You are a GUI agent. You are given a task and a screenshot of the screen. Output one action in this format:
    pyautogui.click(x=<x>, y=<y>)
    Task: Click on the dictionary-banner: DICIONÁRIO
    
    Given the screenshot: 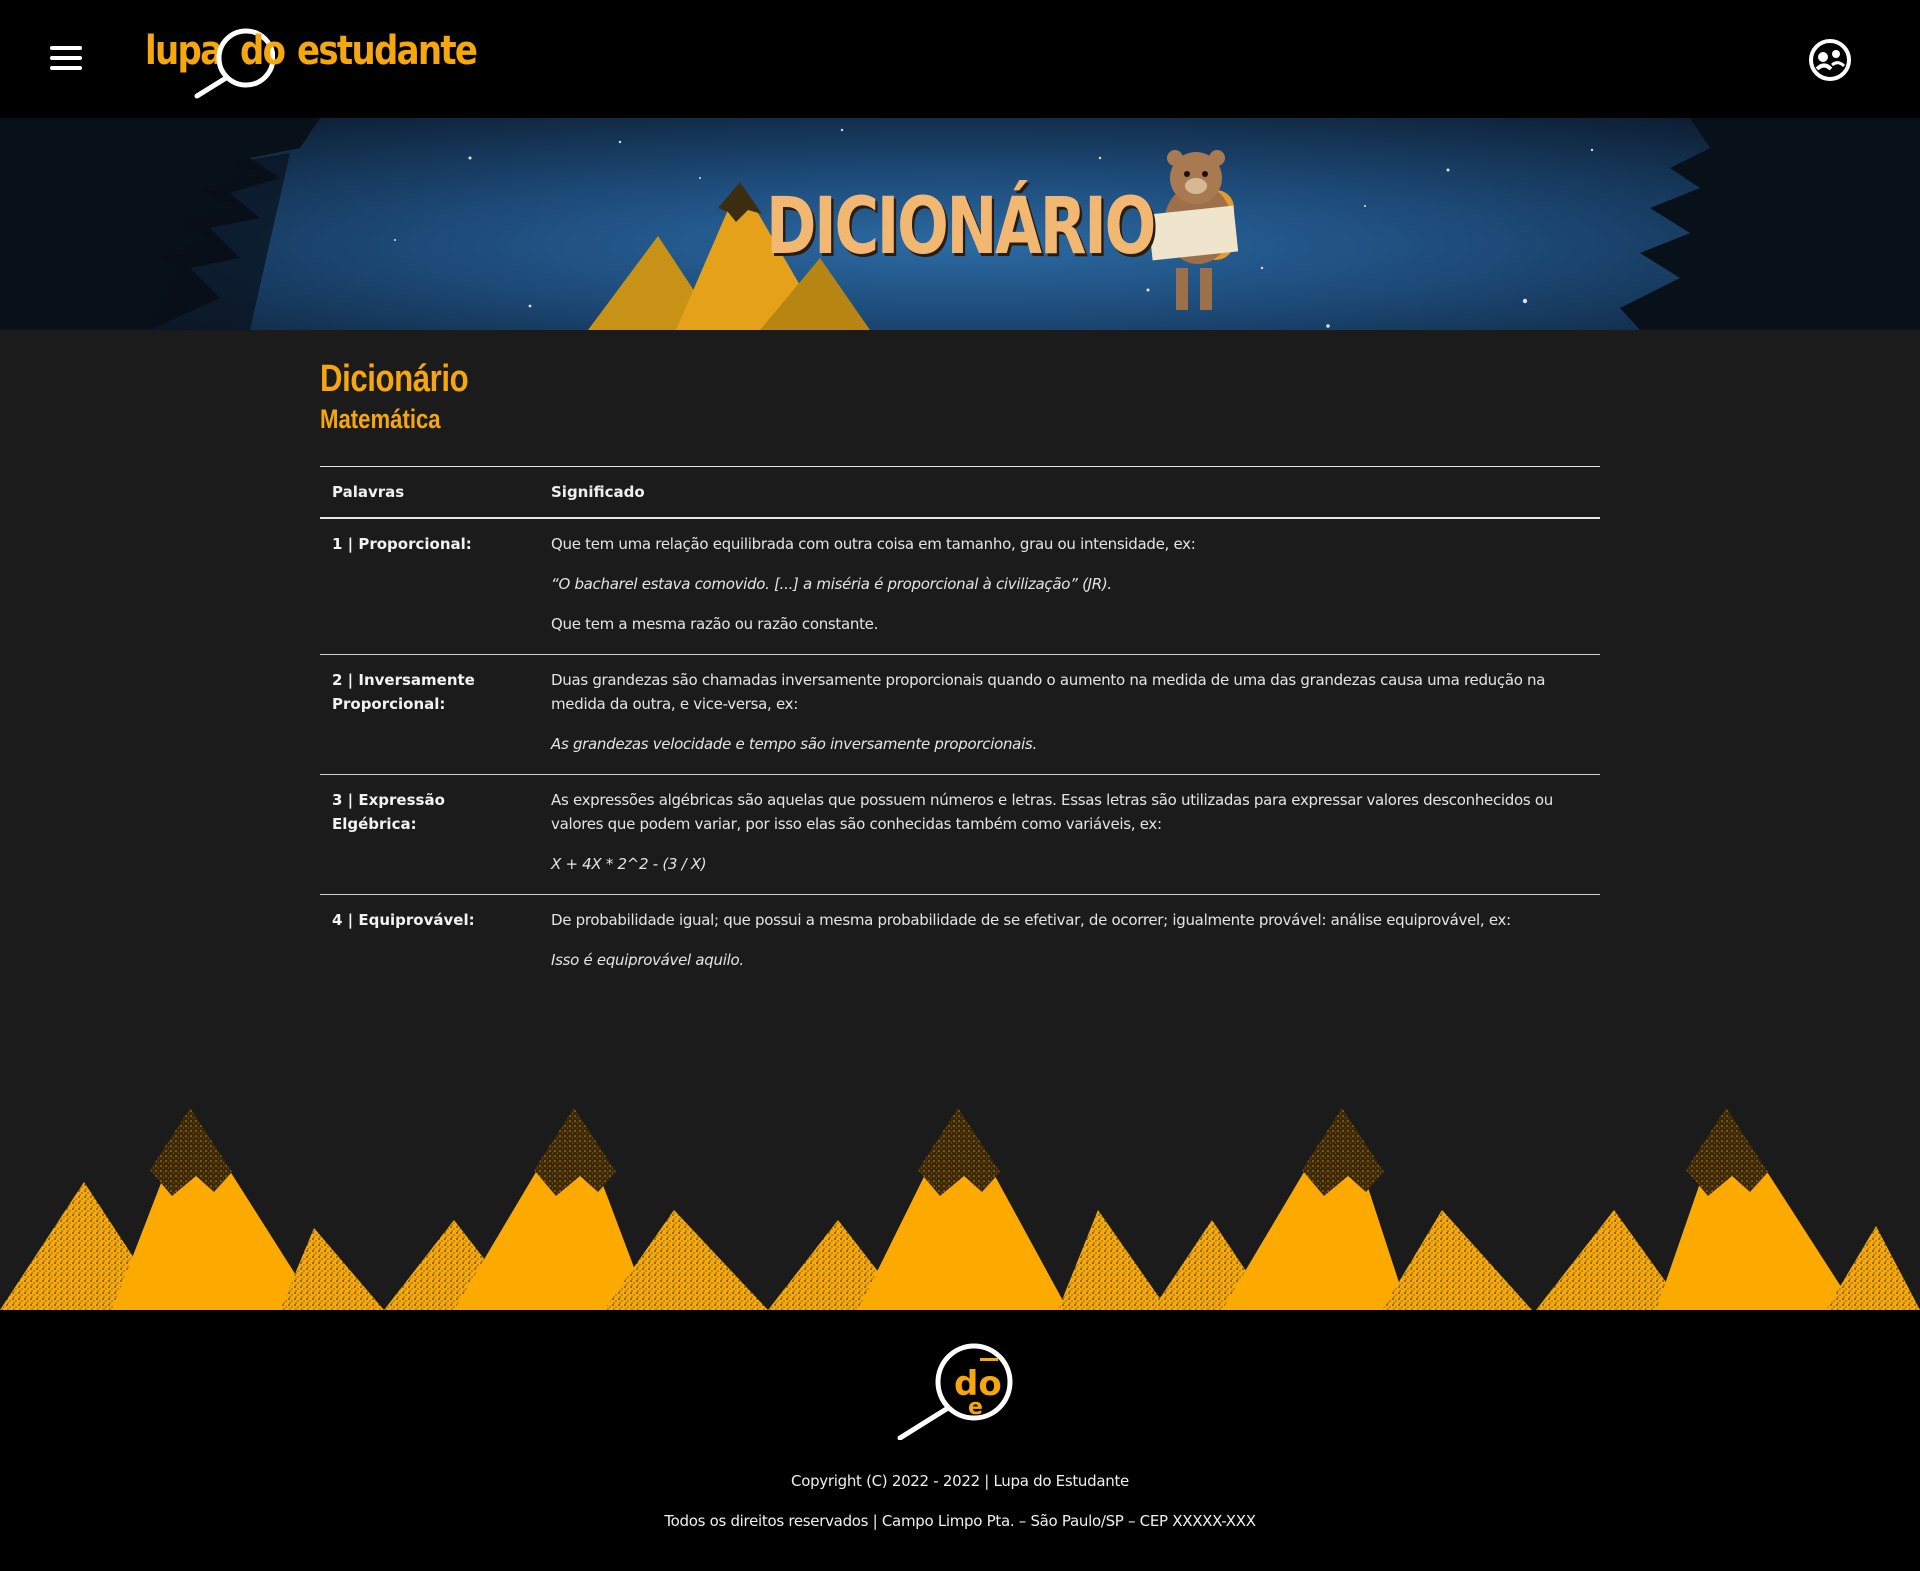 What is the action you would take?
    pyautogui.click(x=960, y=224)
    